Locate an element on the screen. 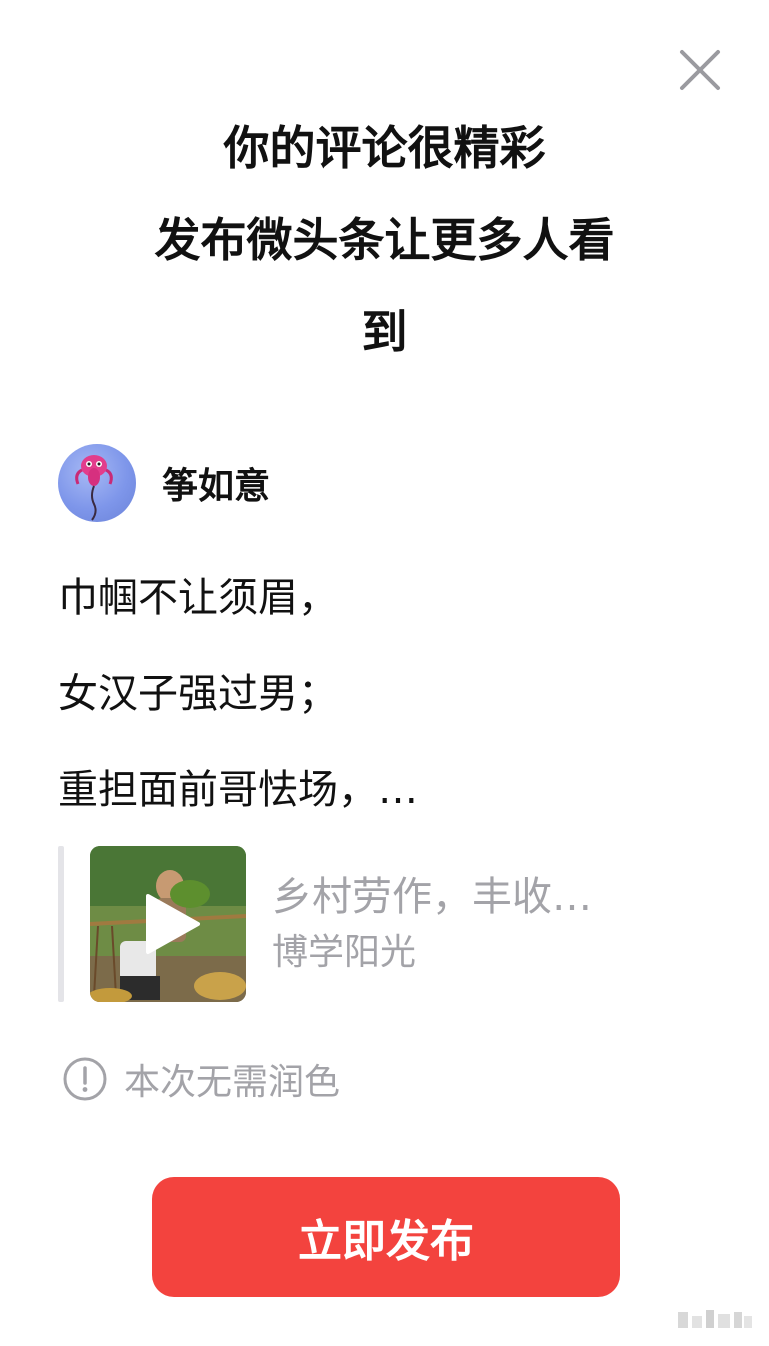 This screenshot has width=769, height=1346. close-button is located at coordinates (700, 70).